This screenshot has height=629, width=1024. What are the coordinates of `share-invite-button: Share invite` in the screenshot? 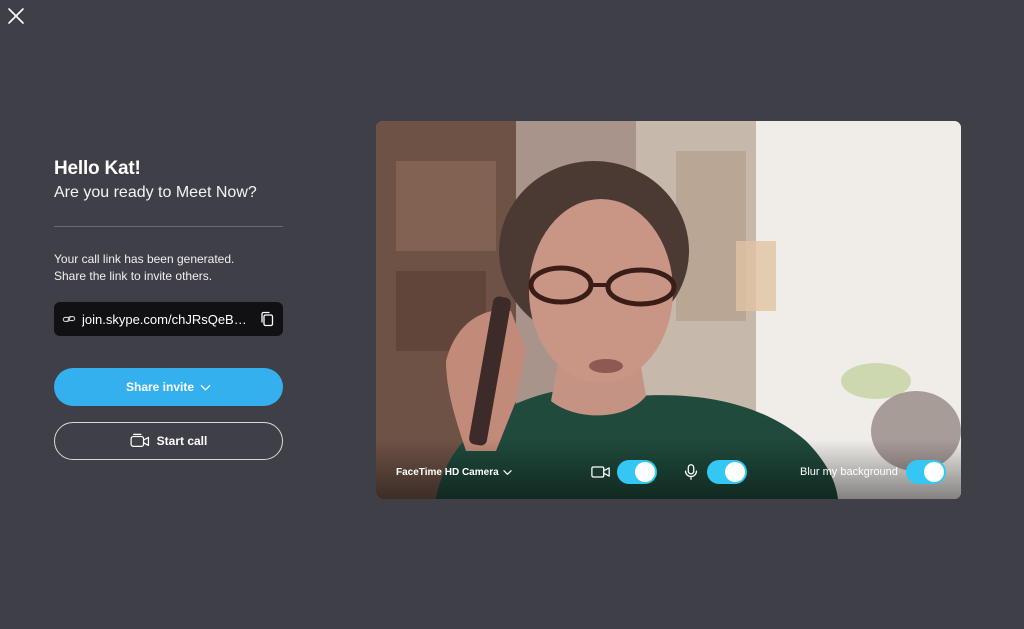 It's located at (168, 387).